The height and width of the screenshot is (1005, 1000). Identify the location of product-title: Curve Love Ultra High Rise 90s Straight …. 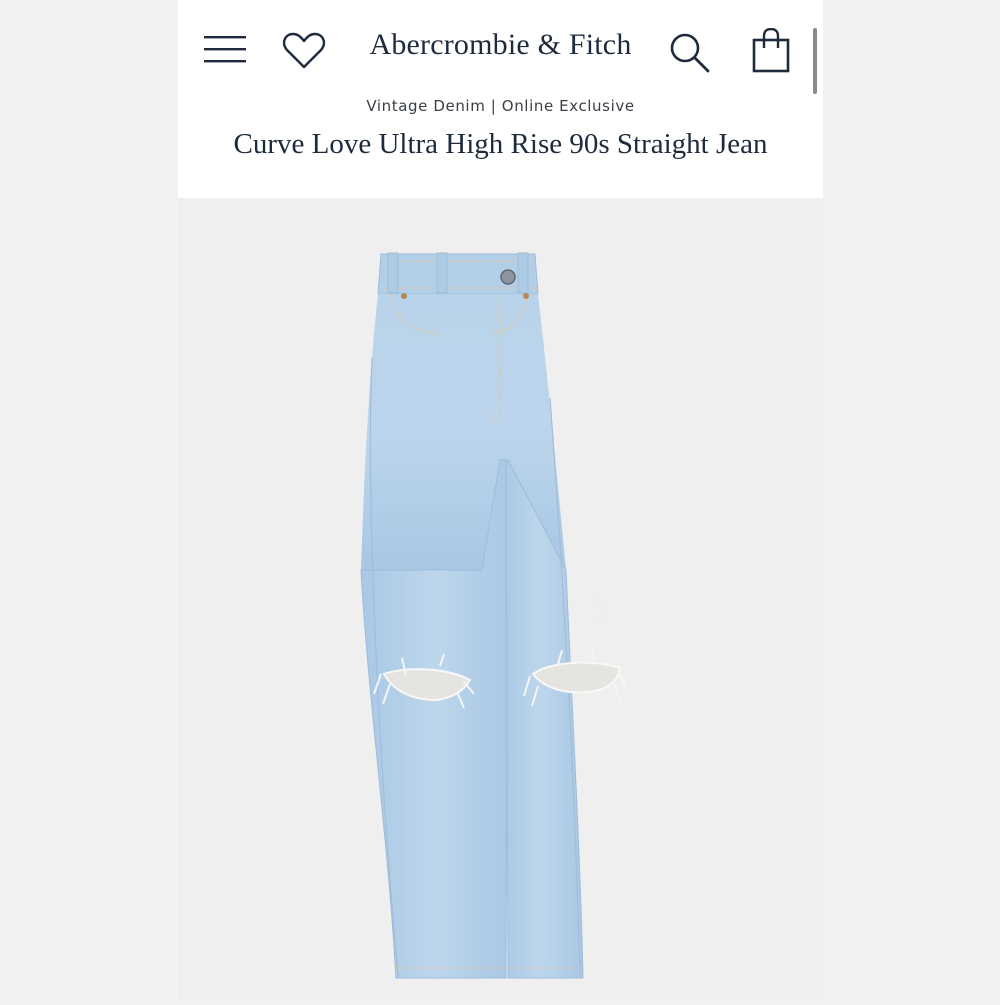
(500, 144).